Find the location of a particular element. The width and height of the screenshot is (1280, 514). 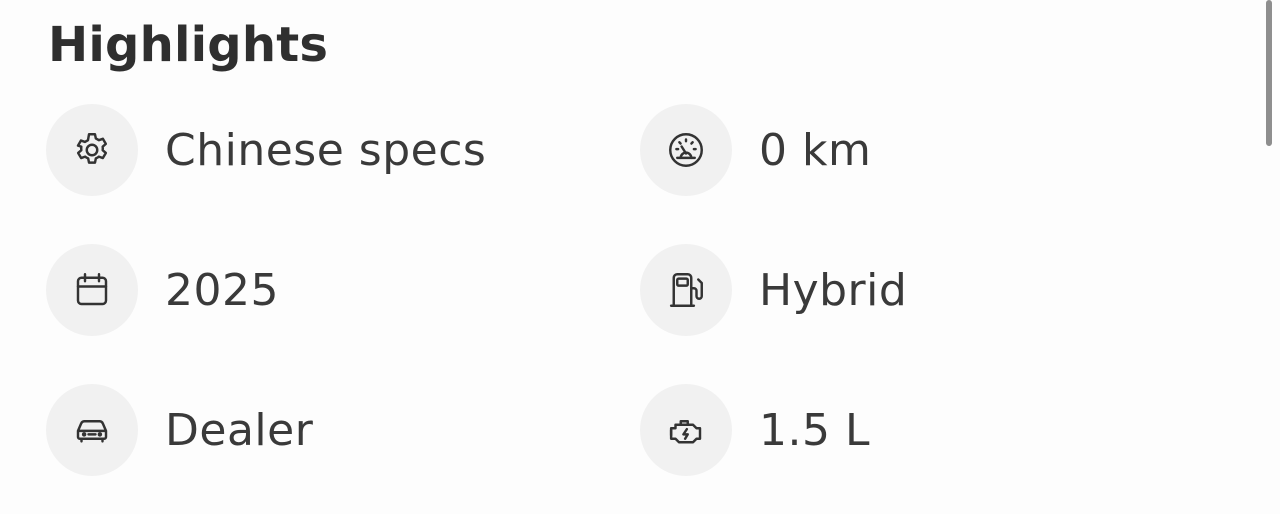

engine-icon is located at coordinates (686, 430).